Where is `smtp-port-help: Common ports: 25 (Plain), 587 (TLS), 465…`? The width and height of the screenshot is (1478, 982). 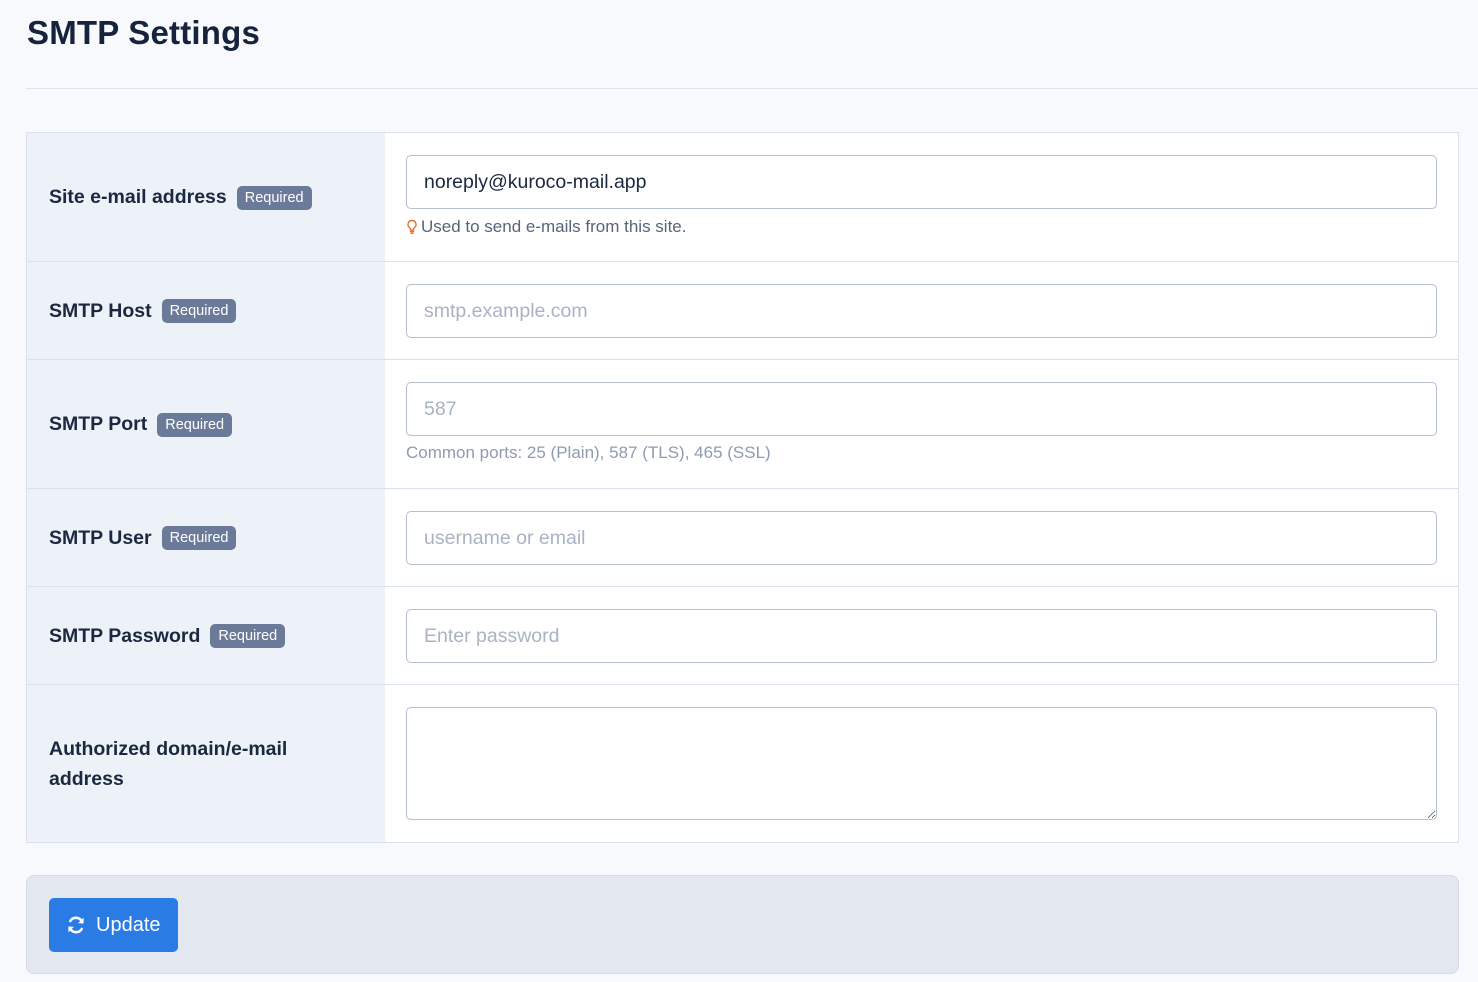
smtp-port-help: Common ports: 25 (Plain), 587 (TLS), 465… is located at coordinates (588, 452).